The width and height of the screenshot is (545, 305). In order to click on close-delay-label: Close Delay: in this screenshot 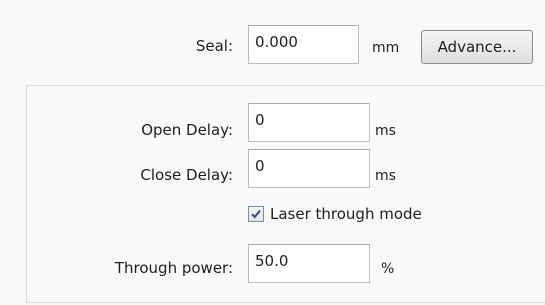, I will do `click(186, 175)`.